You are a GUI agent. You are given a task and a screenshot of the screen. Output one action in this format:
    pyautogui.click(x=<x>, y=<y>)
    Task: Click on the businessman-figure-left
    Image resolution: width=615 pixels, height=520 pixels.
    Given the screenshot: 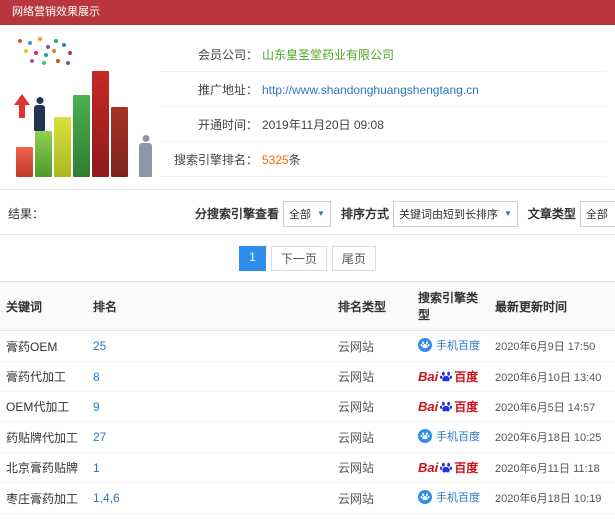 What is the action you would take?
    pyautogui.click(x=39, y=118)
    